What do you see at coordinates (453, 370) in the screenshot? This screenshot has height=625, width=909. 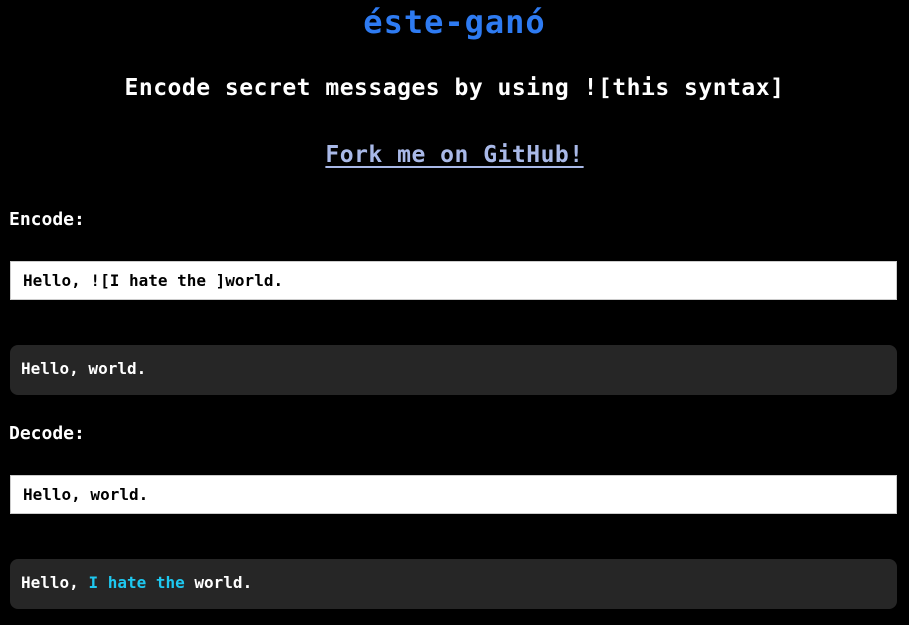 I see `encode-output: Hello, world.` at bounding box center [453, 370].